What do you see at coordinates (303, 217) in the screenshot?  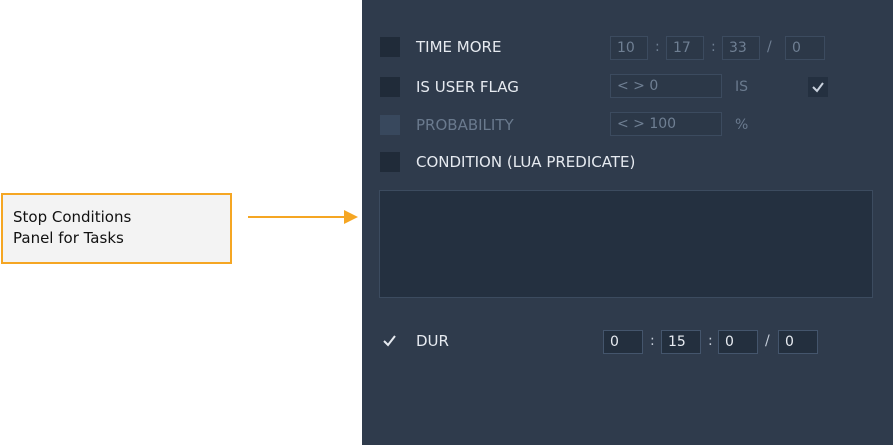 I see `arrow-right-icon` at bounding box center [303, 217].